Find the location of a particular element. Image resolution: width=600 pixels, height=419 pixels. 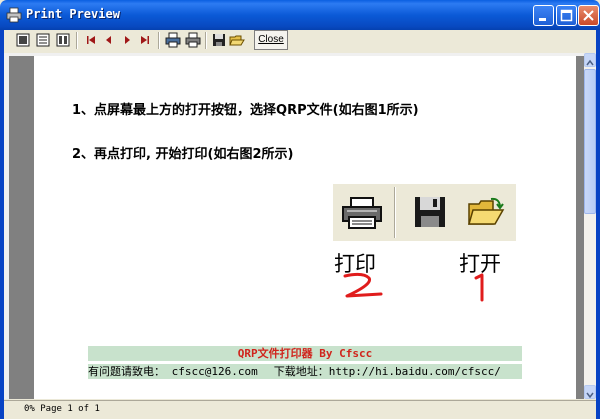

vertical-scrollbar is located at coordinates (590, 226).